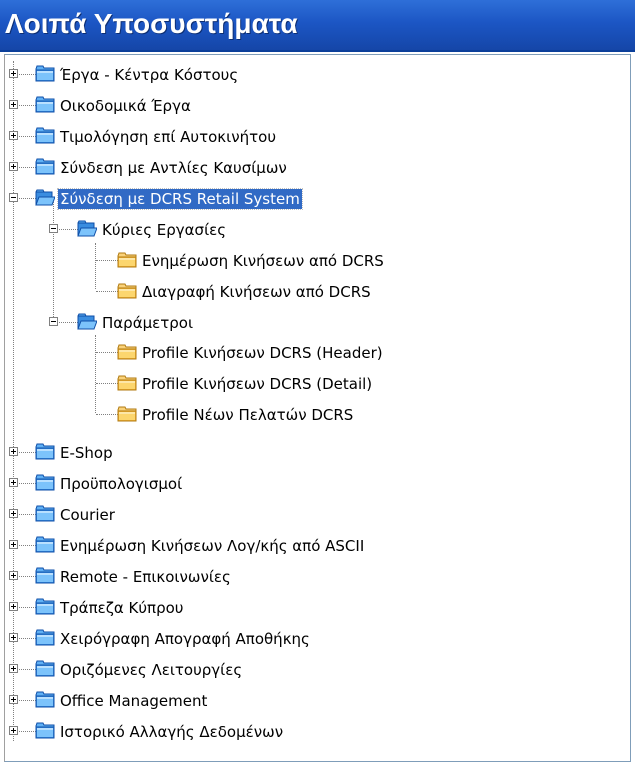 The image size is (635, 767). What do you see at coordinates (256, 292) in the screenshot?
I see `tree-item-label: Διαγραφή Κινήσεων από DCRS` at bounding box center [256, 292].